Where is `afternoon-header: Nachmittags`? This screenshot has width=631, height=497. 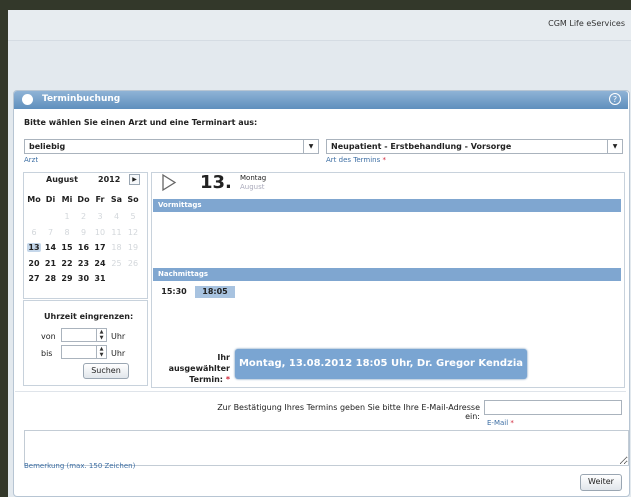 afternoon-header: Nachmittags is located at coordinates (387, 274).